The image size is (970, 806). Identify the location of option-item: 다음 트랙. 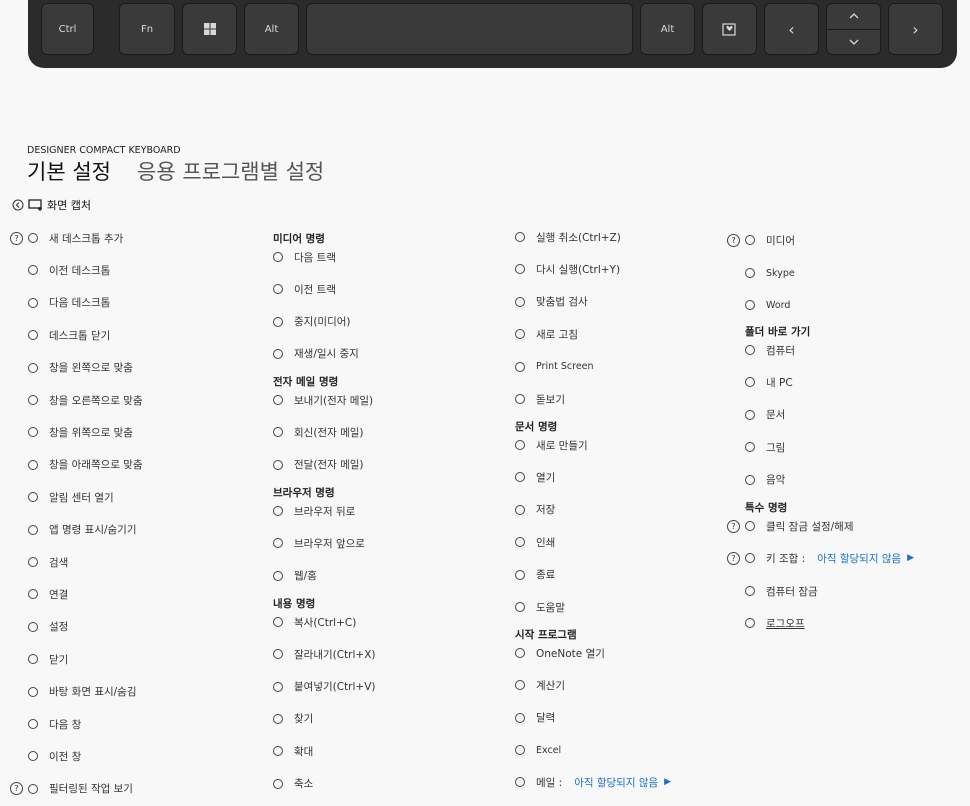
(304, 257).